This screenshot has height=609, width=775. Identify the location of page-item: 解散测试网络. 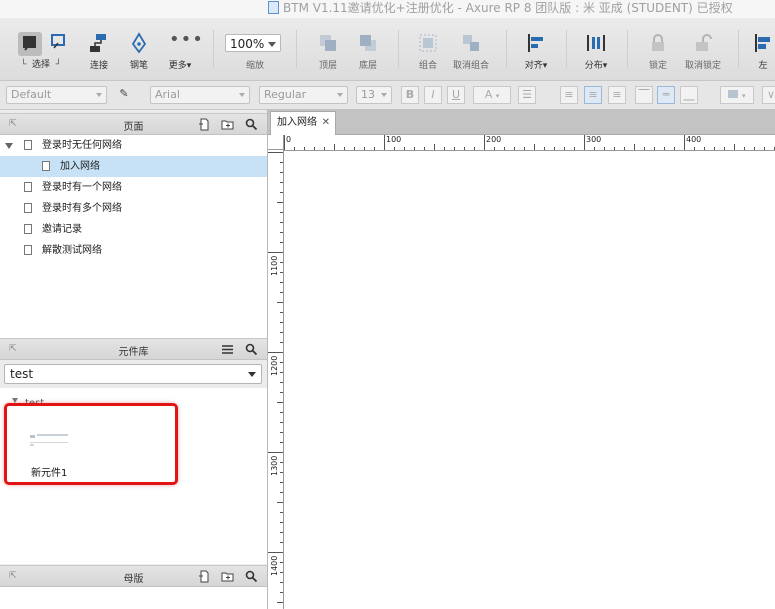
(133, 250).